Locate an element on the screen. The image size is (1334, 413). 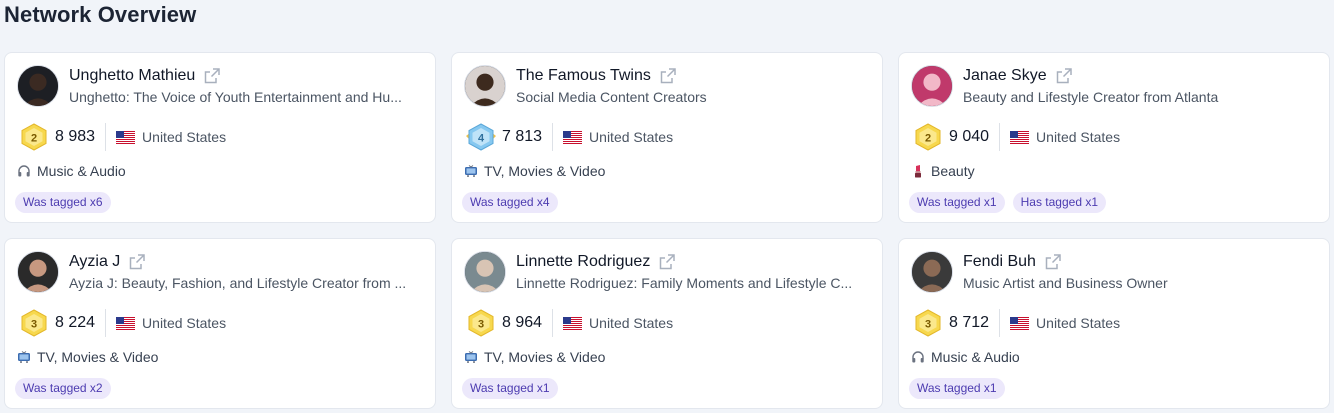
stats-row: 3 8 224 United States is located at coordinates (121, 323).